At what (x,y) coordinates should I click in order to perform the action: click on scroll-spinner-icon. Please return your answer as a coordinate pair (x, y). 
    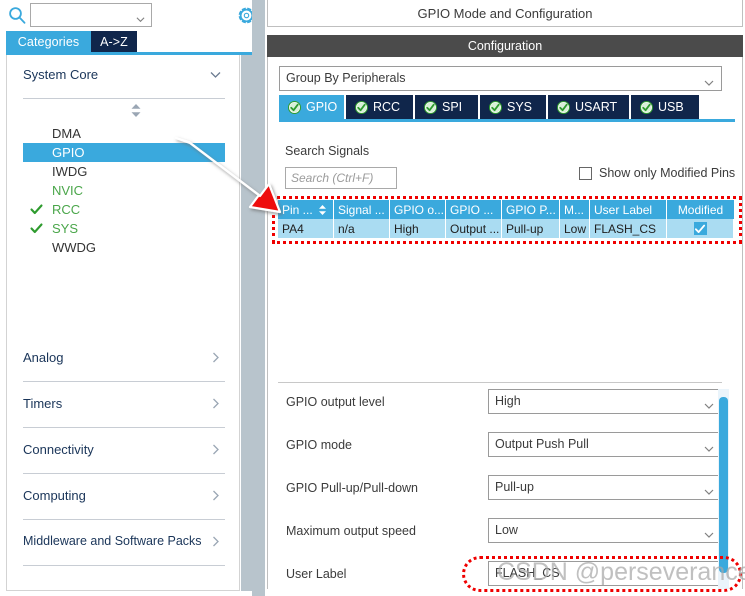
    Looking at the image, I should click on (136, 110).